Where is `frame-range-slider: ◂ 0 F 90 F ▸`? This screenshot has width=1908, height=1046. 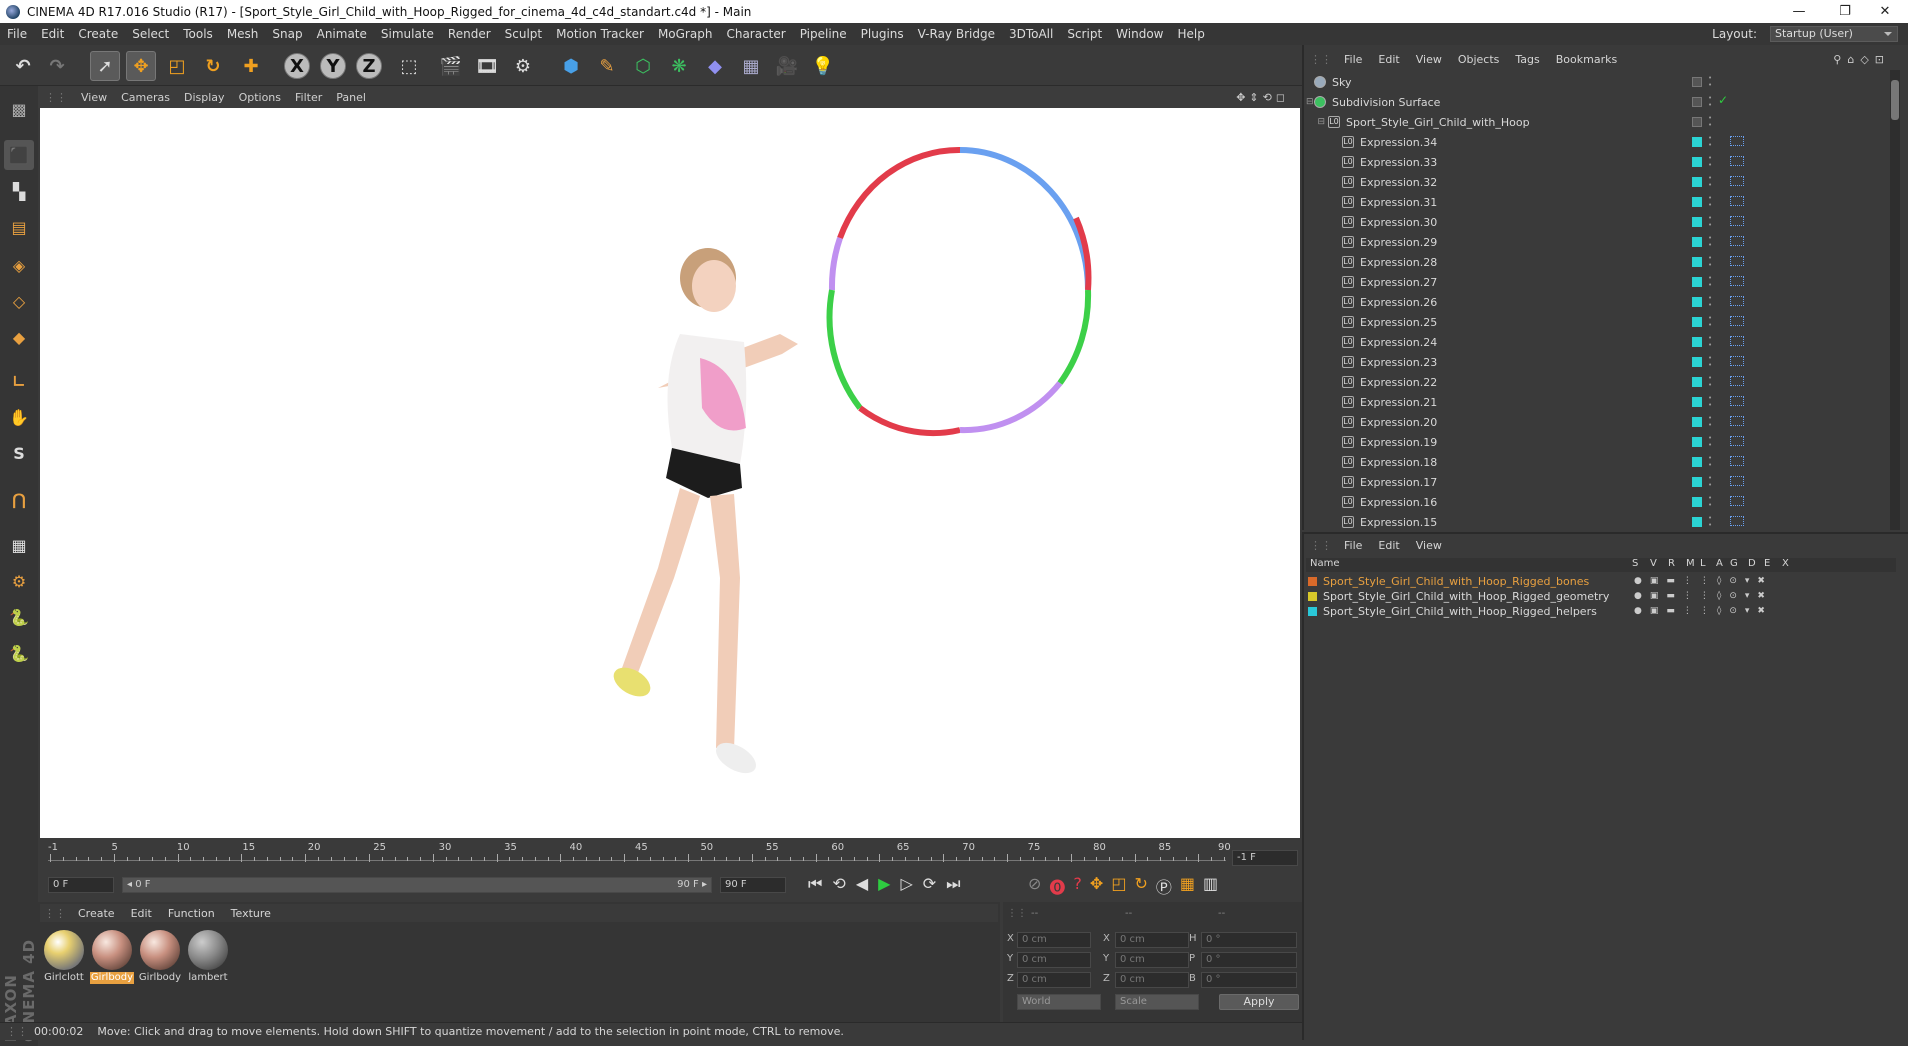 frame-range-slider: ◂ 0 F 90 F ▸ is located at coordinates (417, 885).